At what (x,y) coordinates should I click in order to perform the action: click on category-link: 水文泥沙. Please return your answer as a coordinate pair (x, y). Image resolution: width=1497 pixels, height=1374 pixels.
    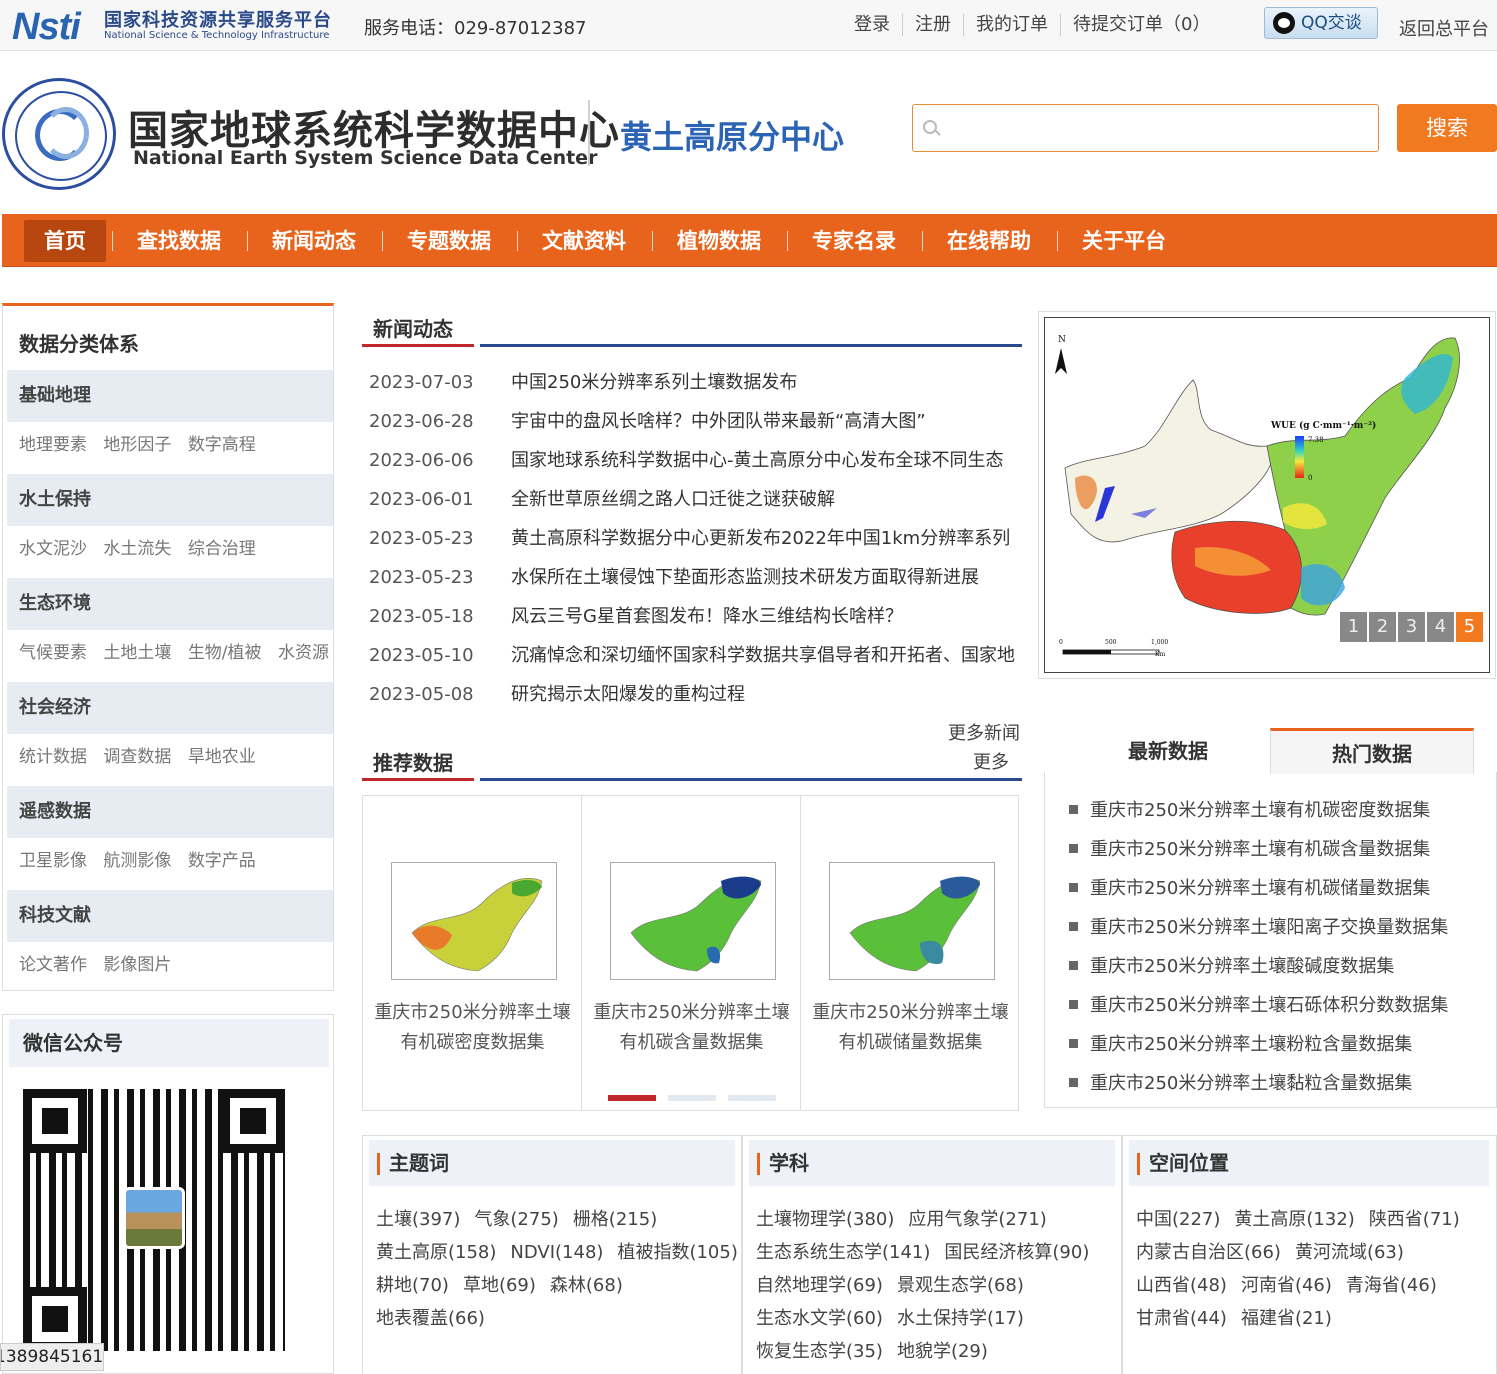
    Looking at the image, I should click on (53, 549).